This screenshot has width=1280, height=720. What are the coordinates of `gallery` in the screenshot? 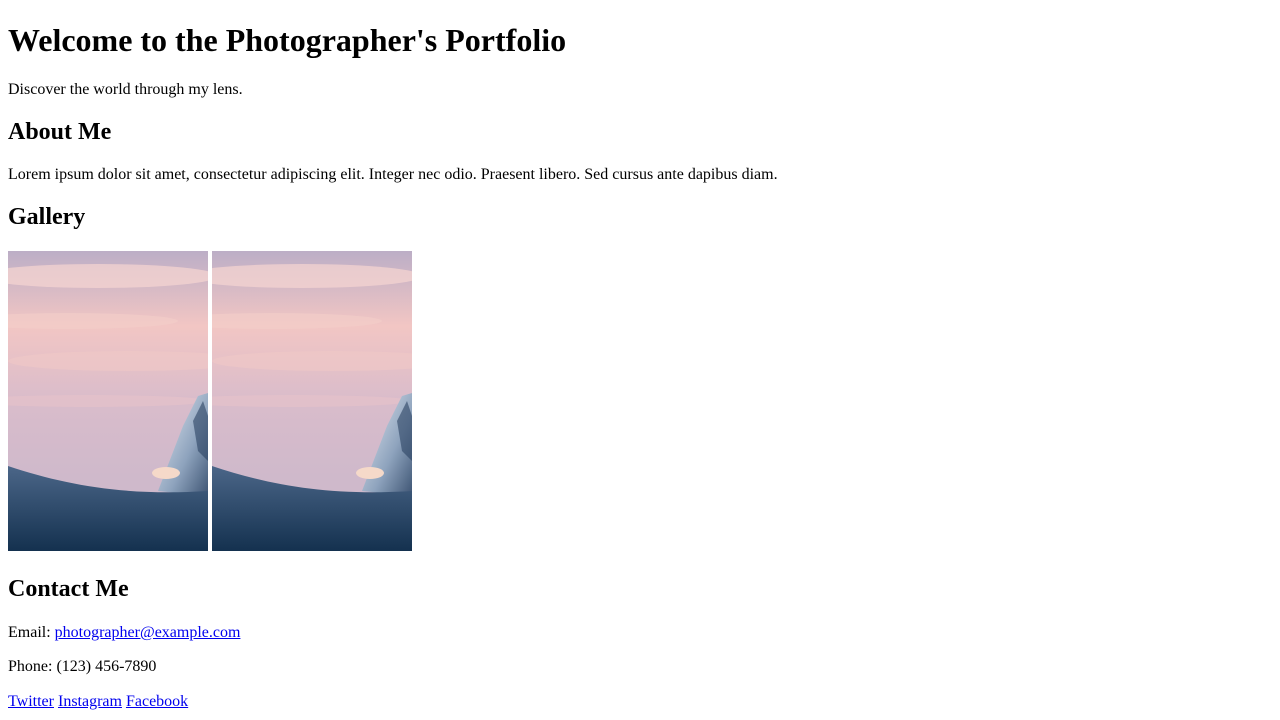 It's located at (210, 401).